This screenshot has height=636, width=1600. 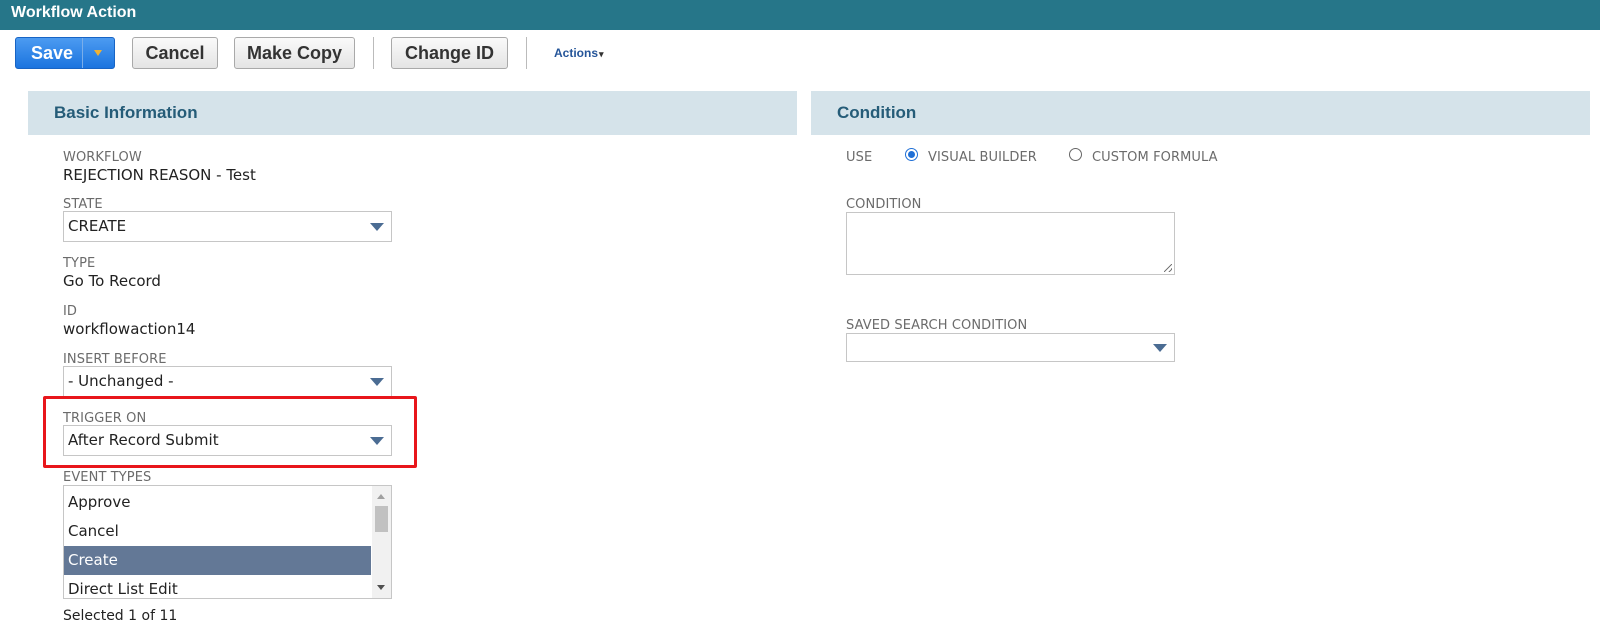 I want to click on save-menu-button, so click(x=98, y=53).